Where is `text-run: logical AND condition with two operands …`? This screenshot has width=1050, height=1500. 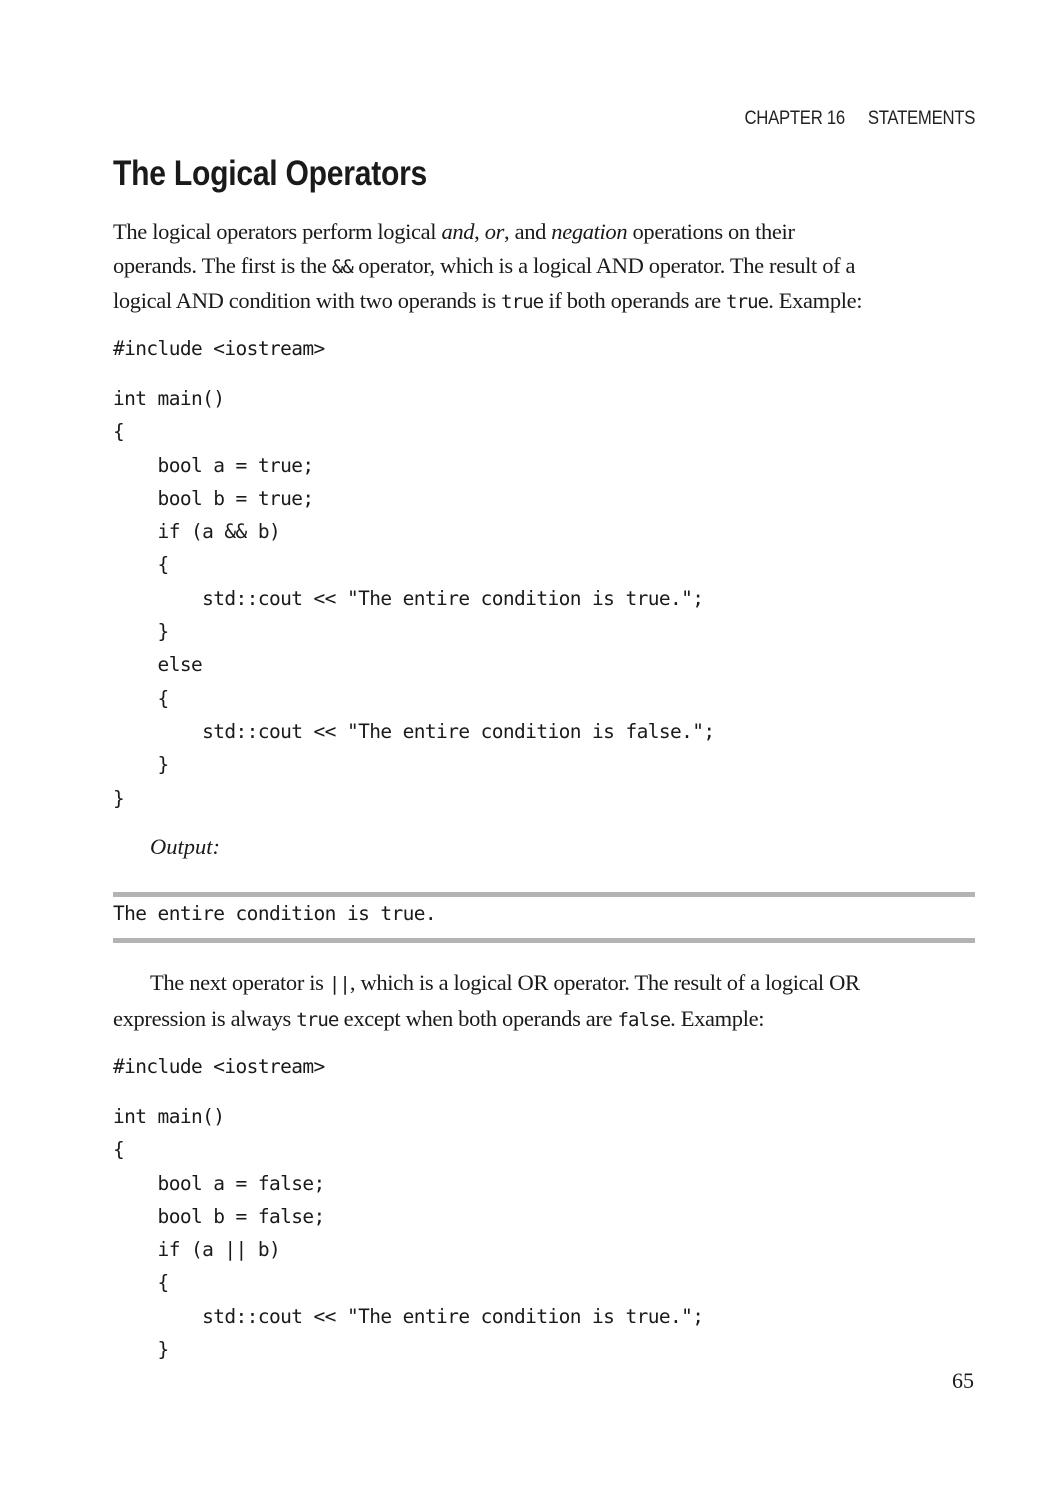 text-run: logical AND condition with two operands … is located at coordinates (307, 300).